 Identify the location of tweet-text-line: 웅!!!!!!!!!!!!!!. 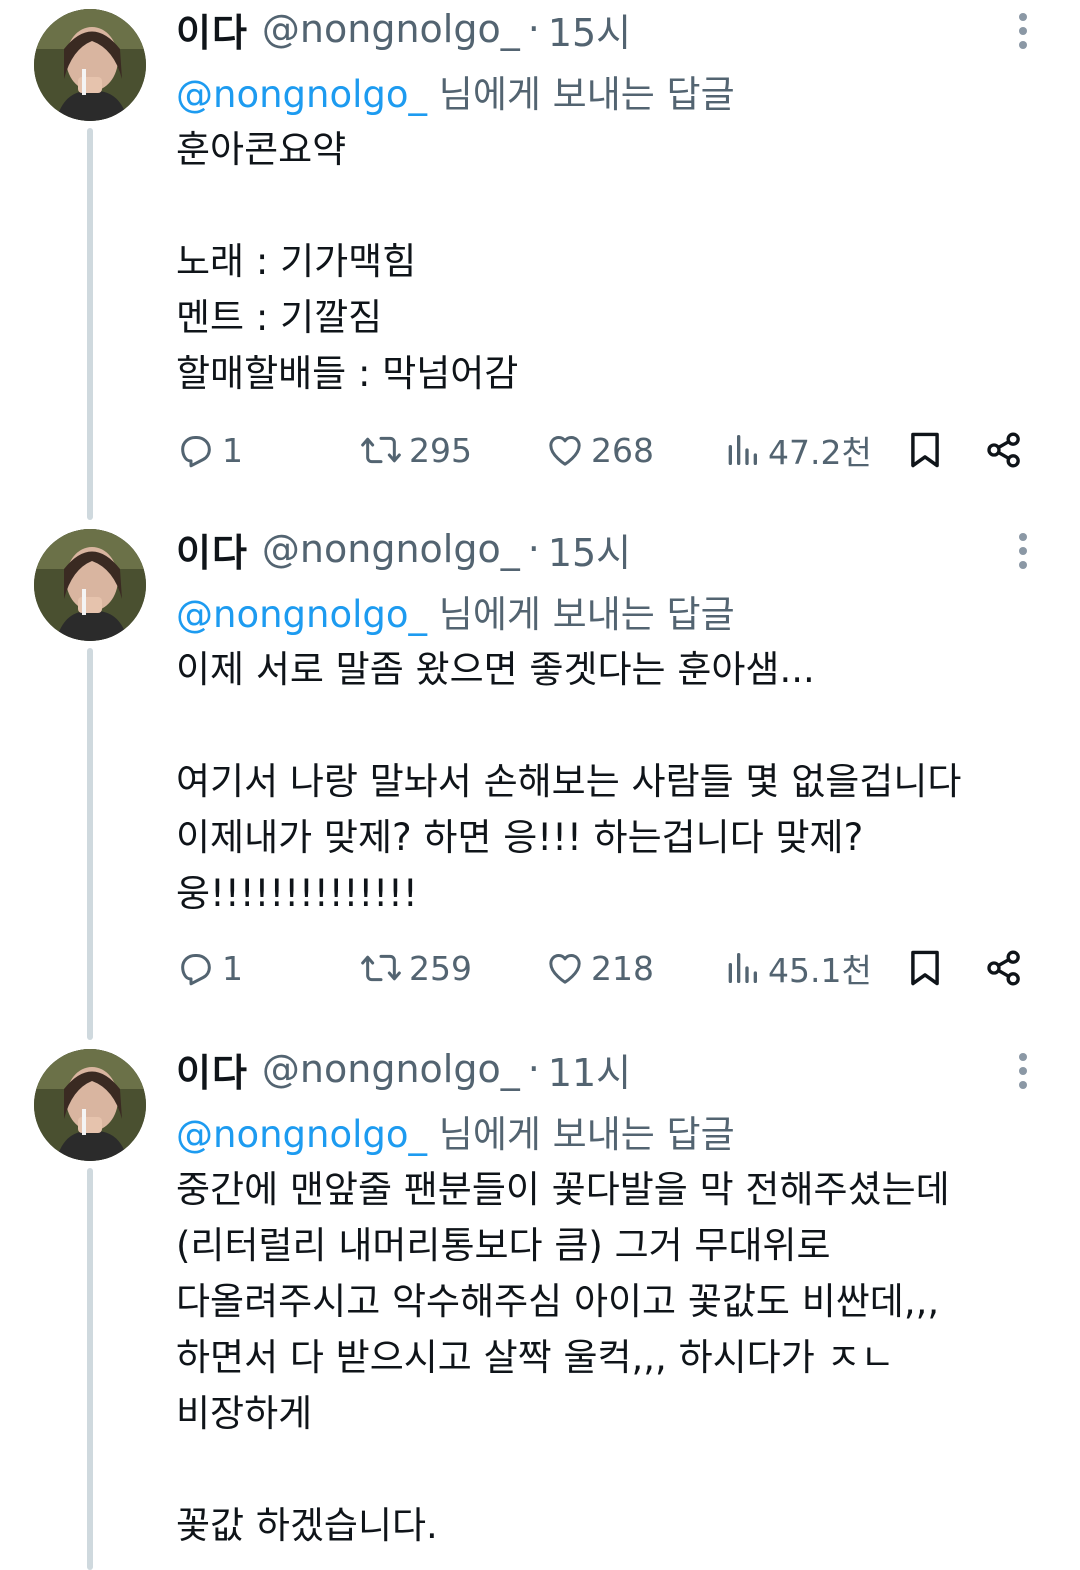
(297, 893).